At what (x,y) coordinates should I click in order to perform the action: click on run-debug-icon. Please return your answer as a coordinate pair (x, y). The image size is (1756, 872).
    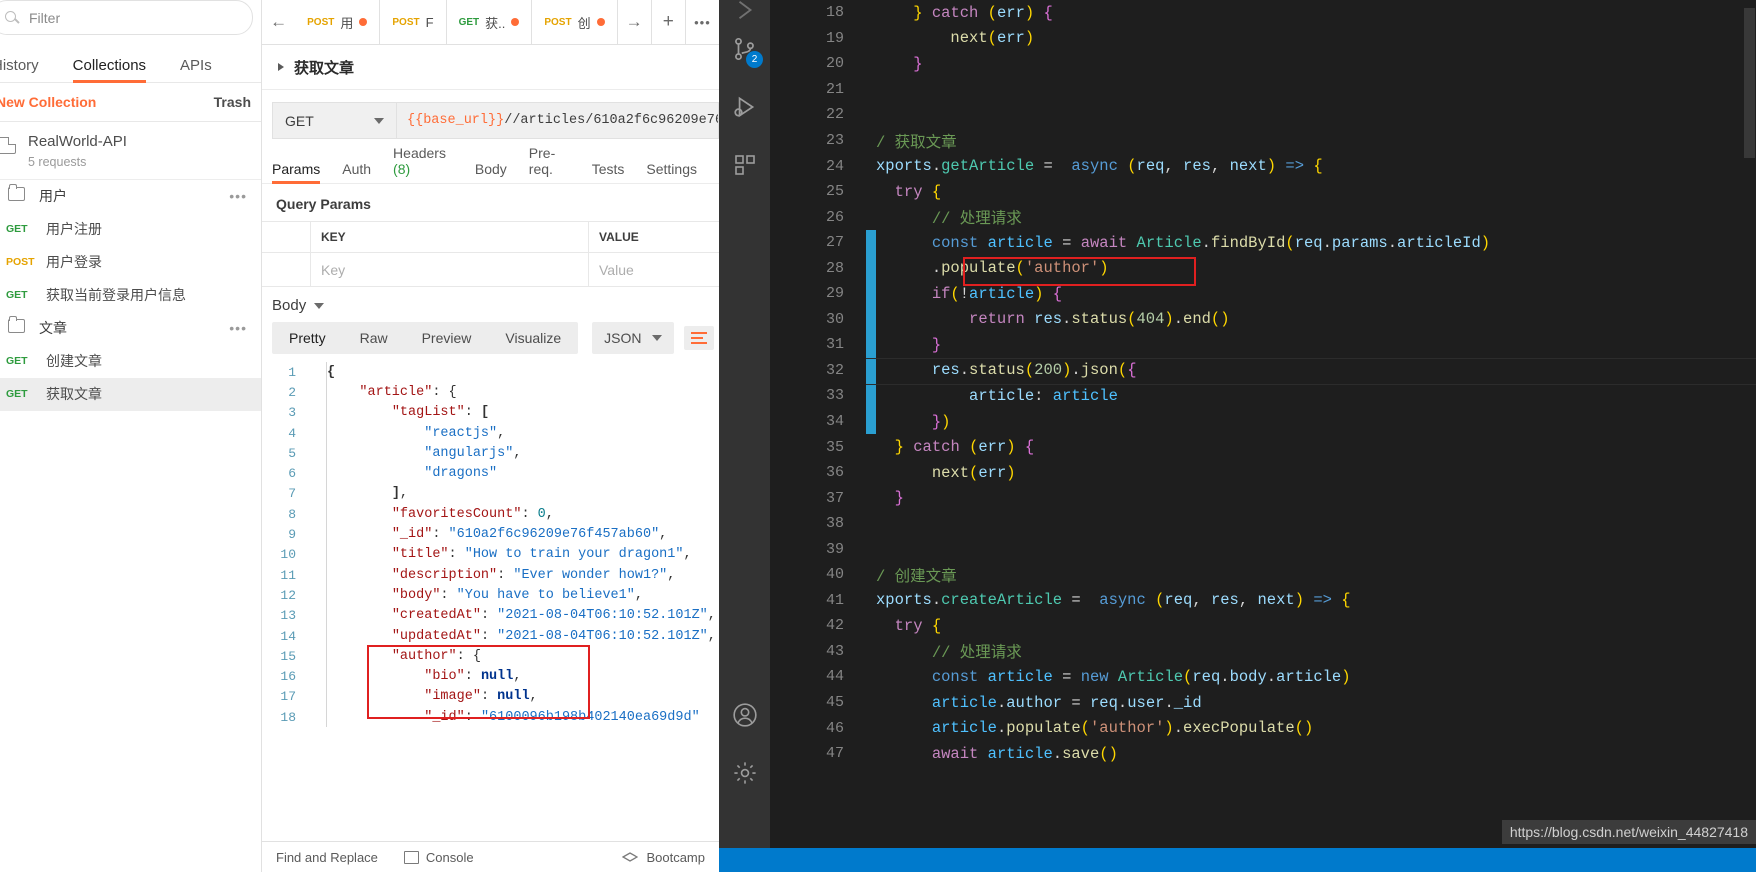
    Looking at the image, I should click on (744, 107).